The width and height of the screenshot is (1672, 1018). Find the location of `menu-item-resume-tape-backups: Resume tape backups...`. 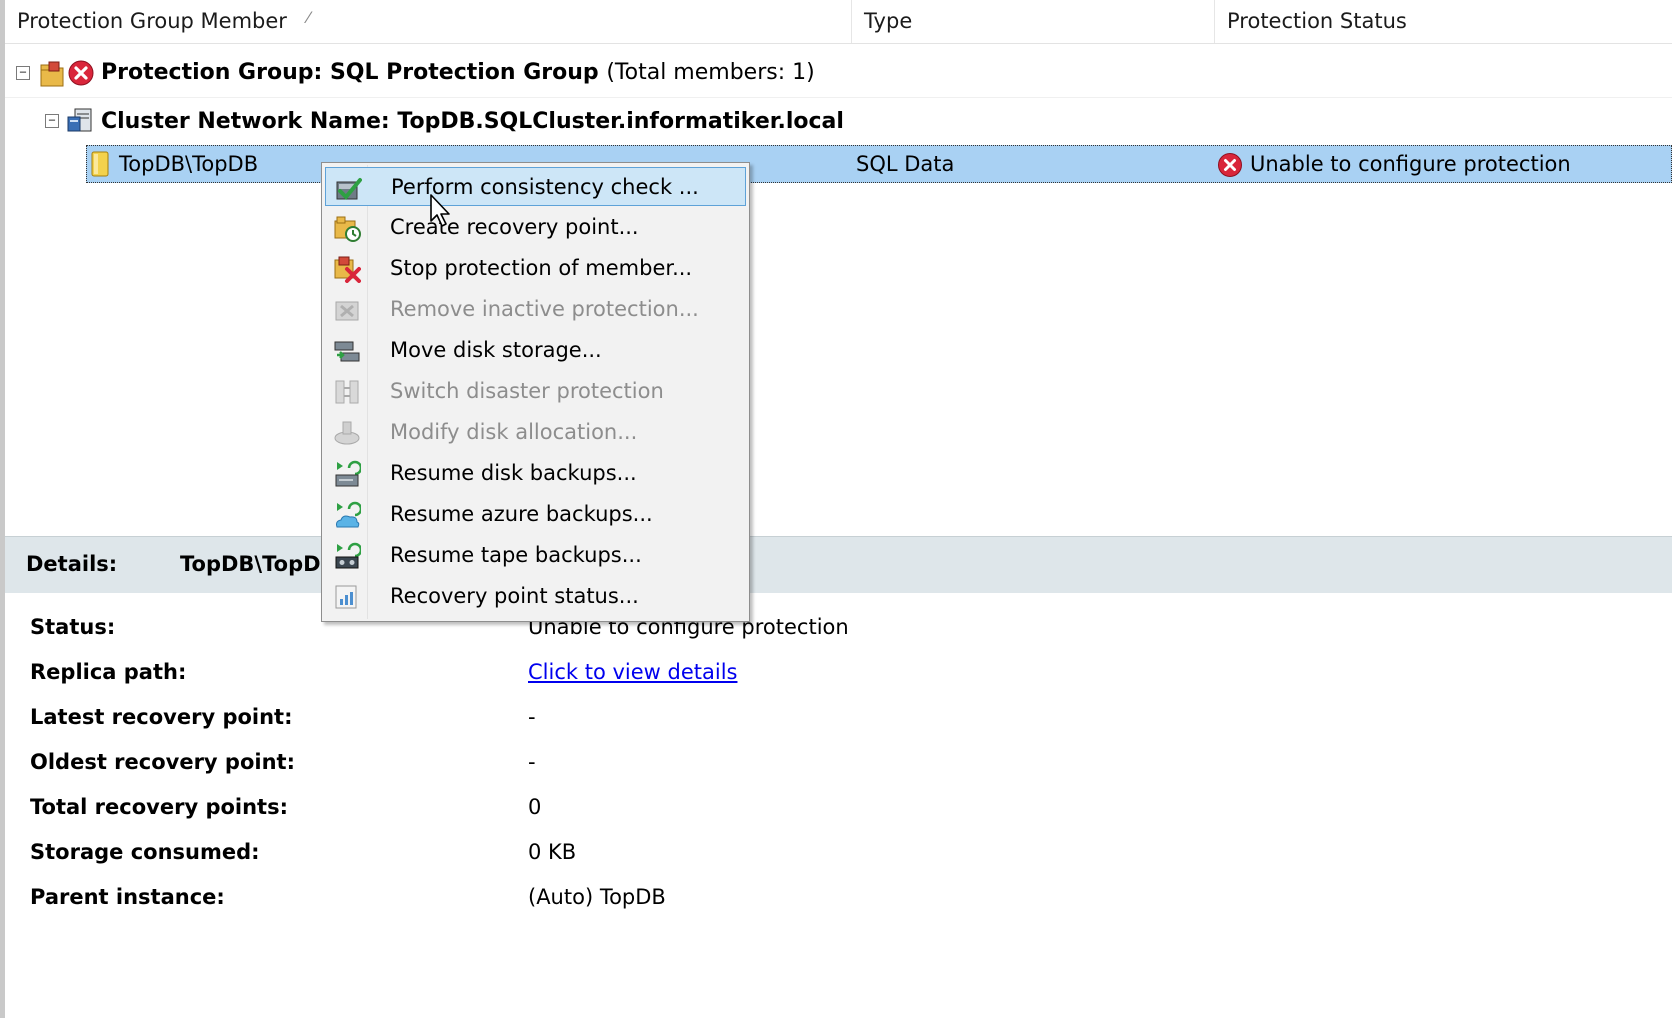

menu-item-resume-tape-backups: Resume tape backups... is located at coordinates (535, 555).